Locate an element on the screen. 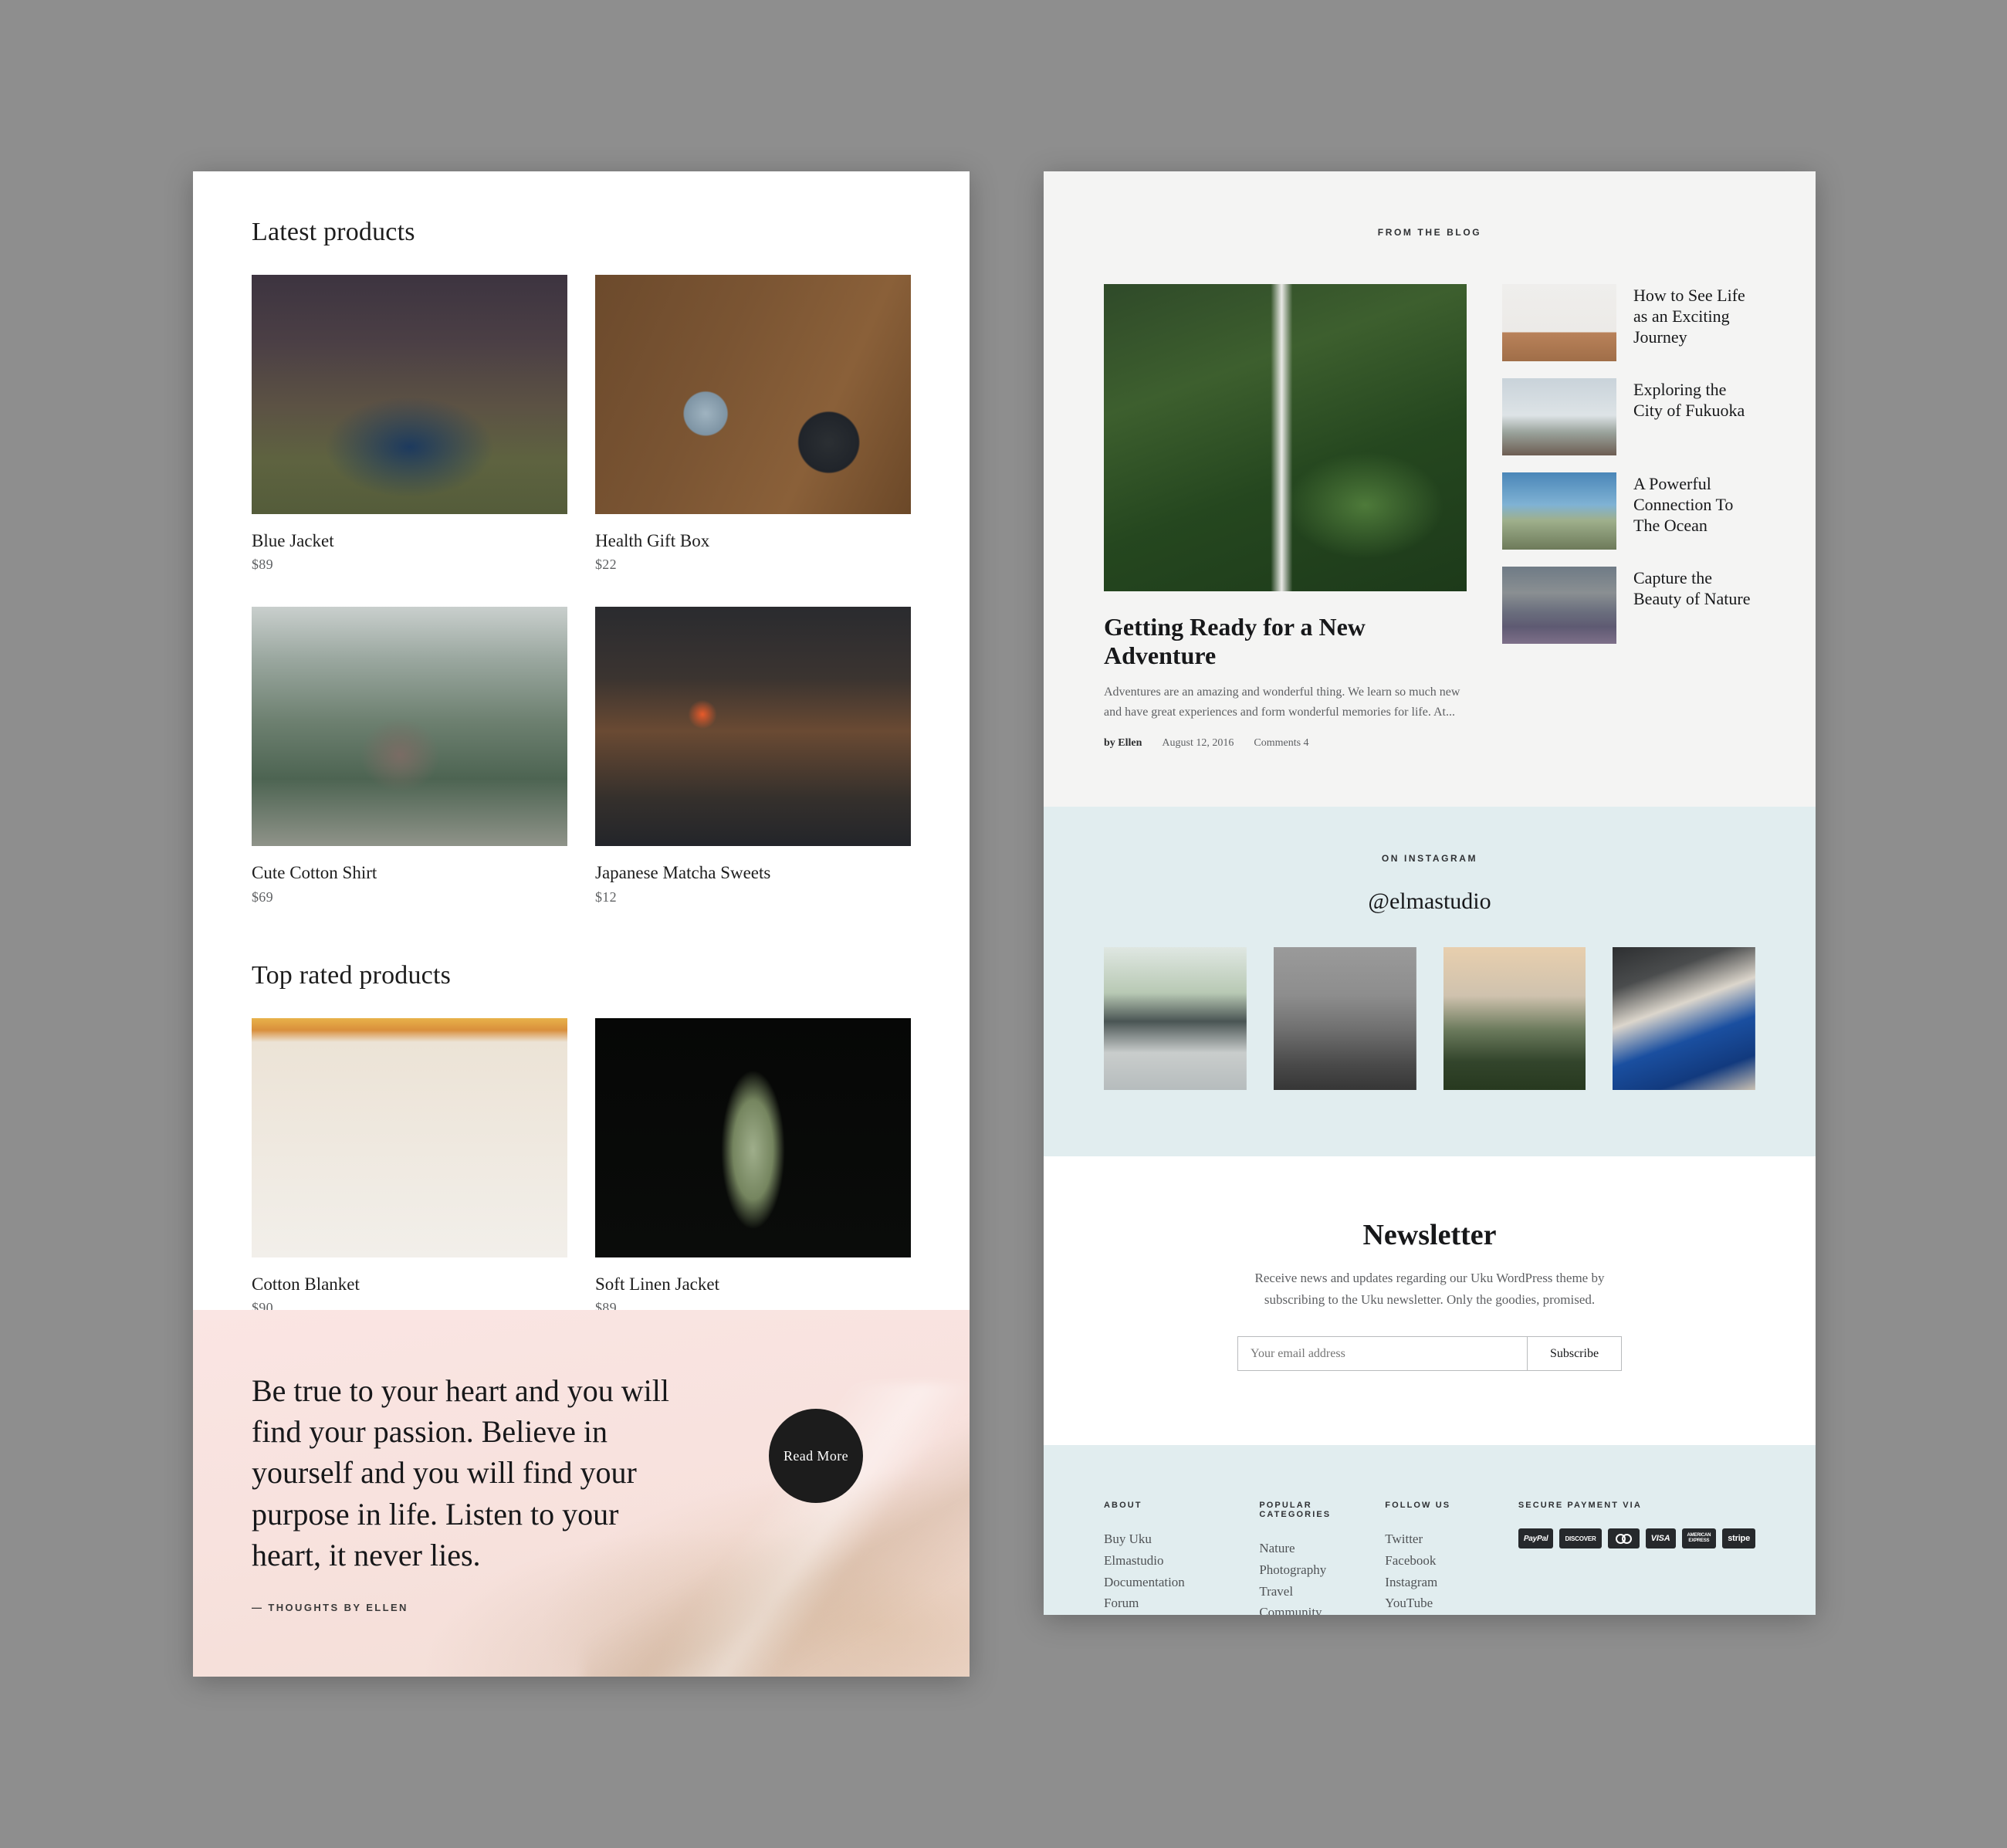 The height and width of the screenshot is (1848, 2007). post-comments: Comments 4 is located at coordinates (1281, 743).